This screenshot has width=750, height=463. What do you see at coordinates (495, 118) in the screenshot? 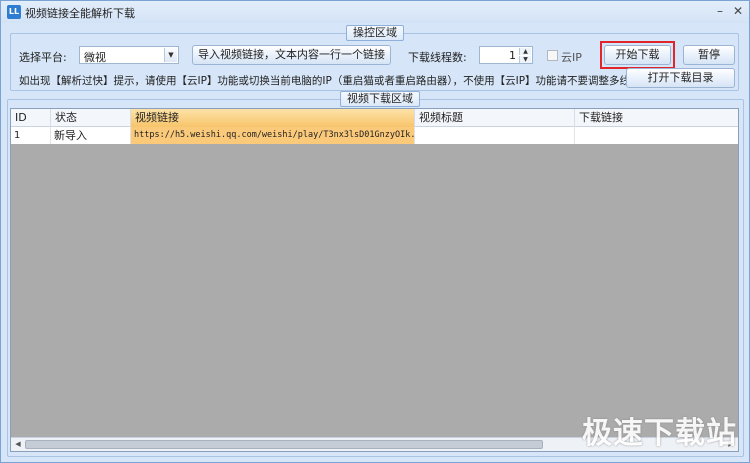
I see `column-header-video-title: 视频标题` at bounding box center [495, 118].